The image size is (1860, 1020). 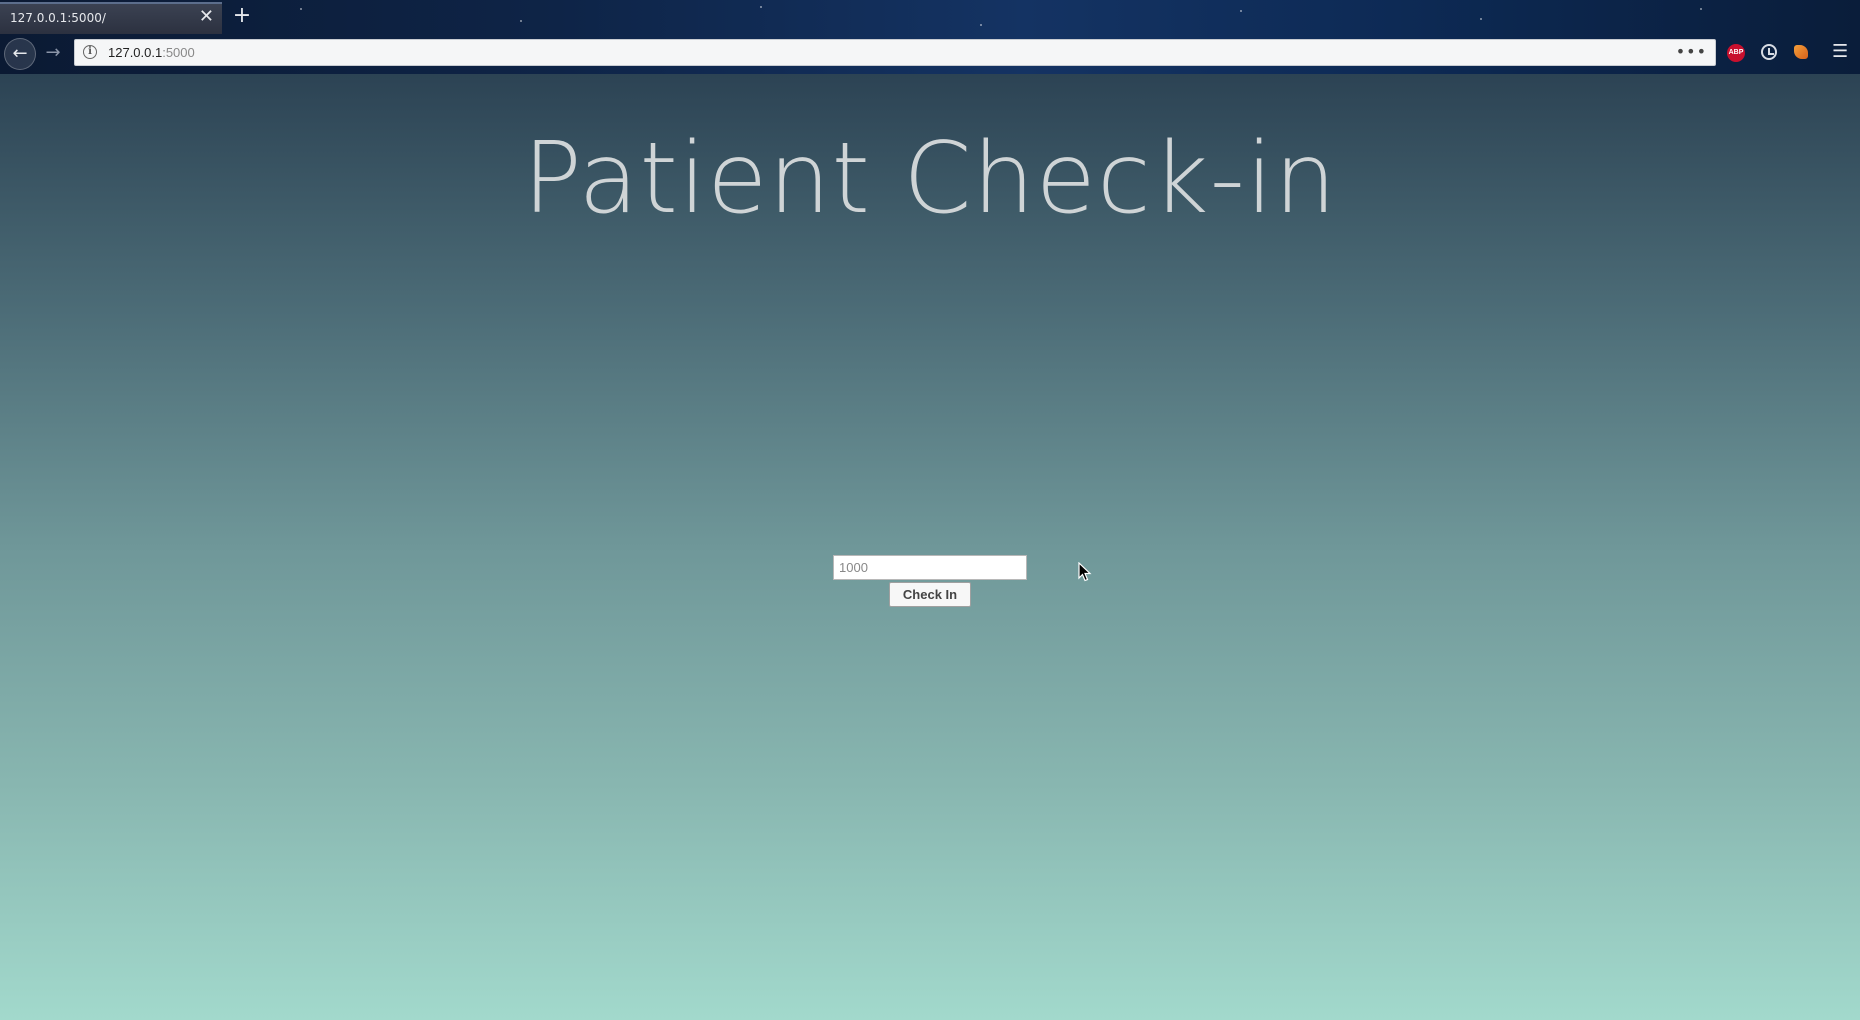 I want to click on more-icon: •••, so click(x=1691, y=51).